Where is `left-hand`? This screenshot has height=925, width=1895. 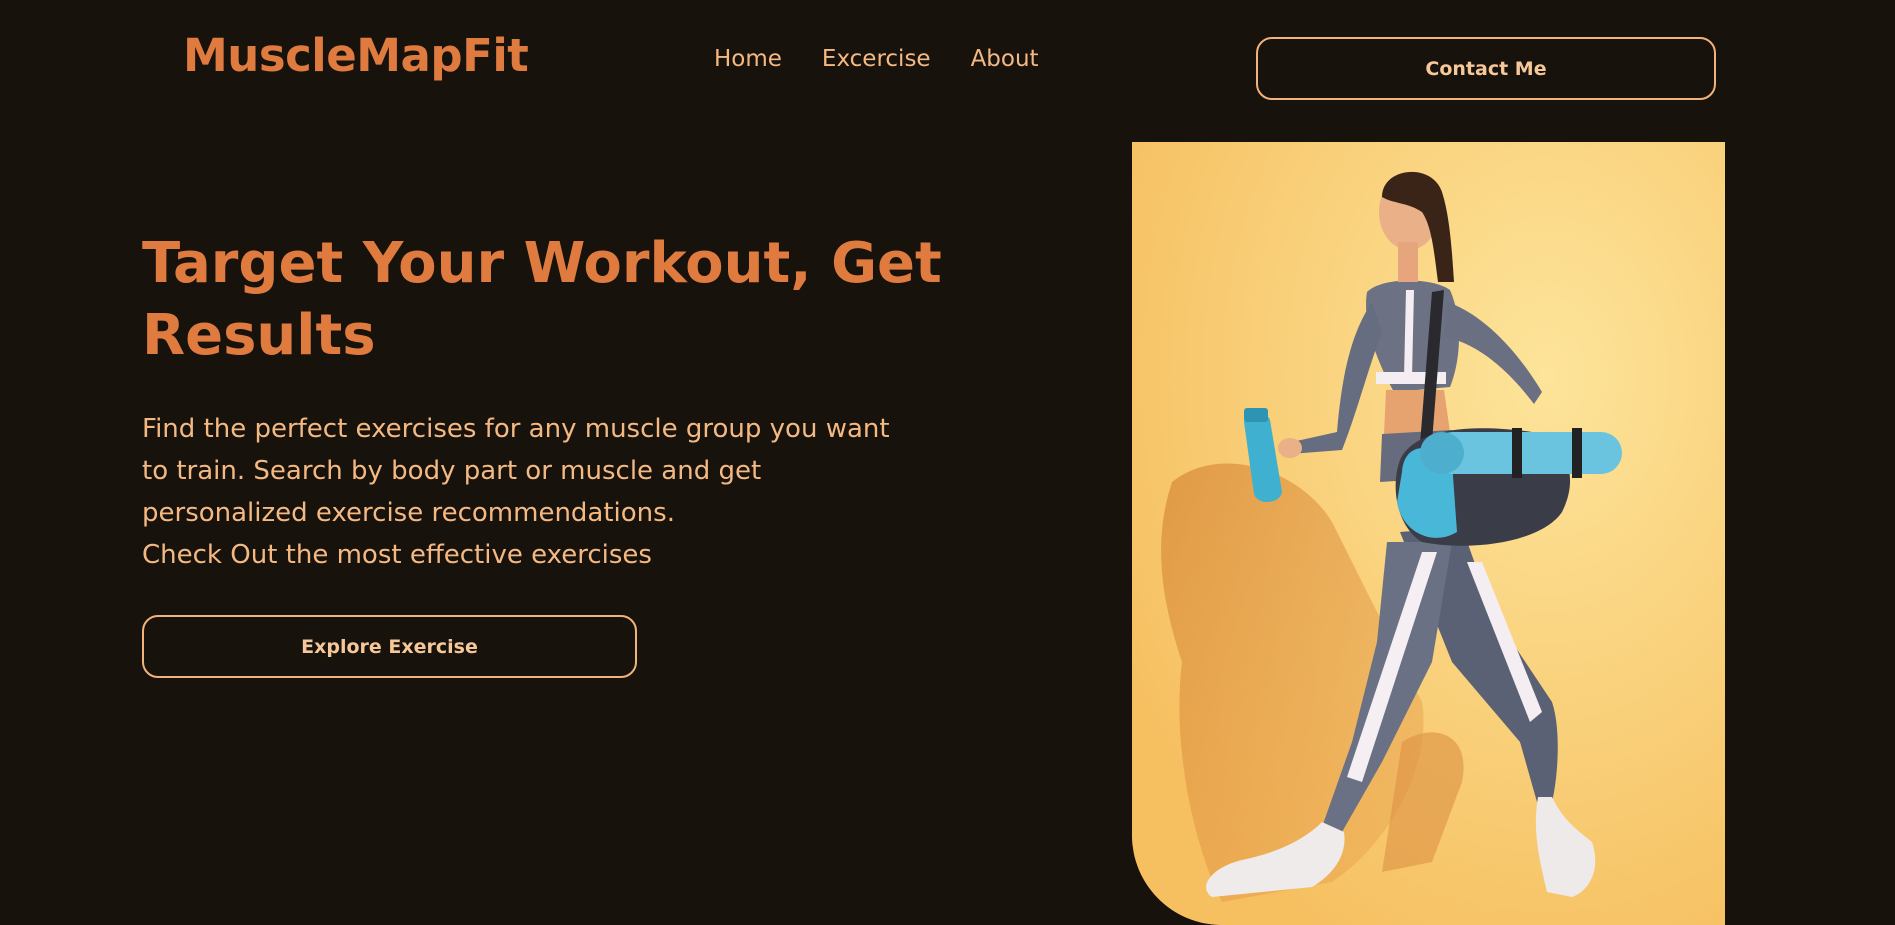
left-hand is located at coordinates (1290, 448).